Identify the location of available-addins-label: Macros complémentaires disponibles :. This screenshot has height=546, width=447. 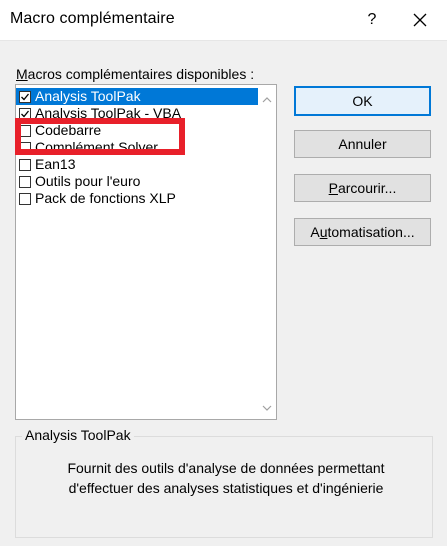
(135, 74).